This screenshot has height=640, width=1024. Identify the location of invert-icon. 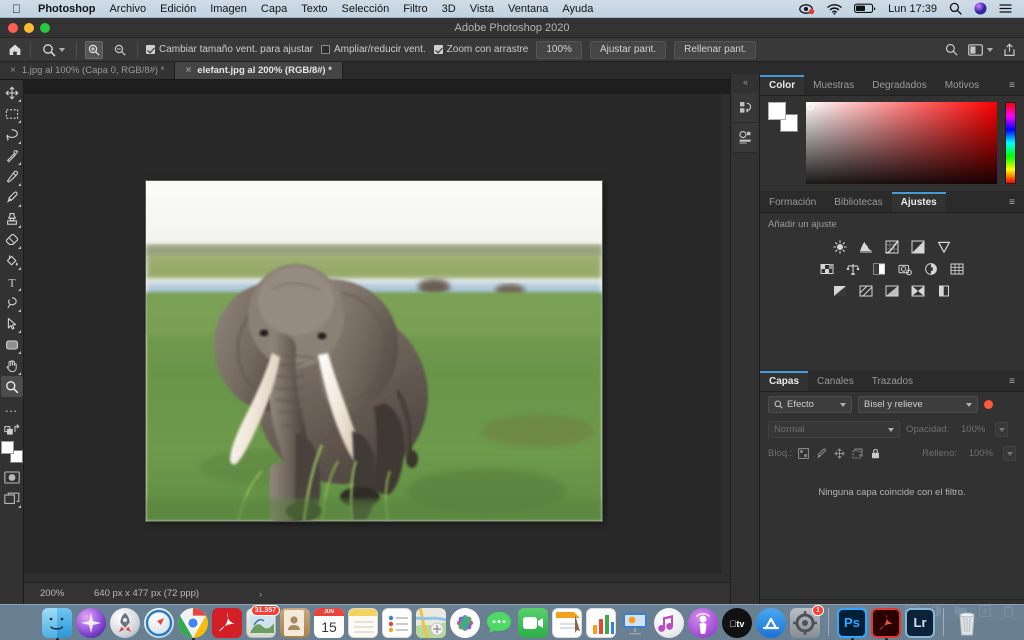
(840, 291).